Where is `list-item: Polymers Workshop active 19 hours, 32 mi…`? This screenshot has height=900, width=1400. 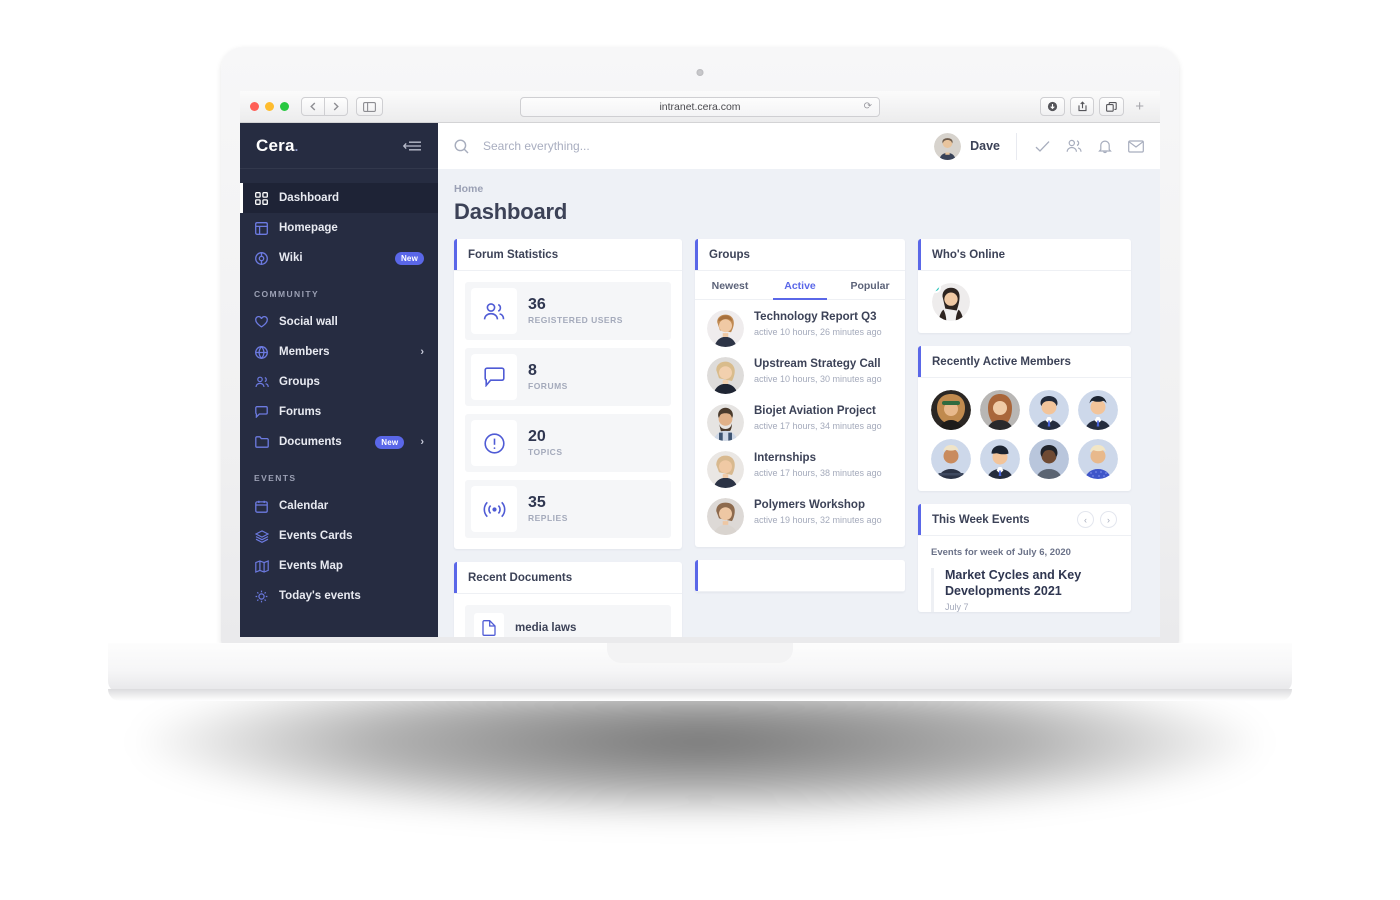 list-item: Polymers Workshop active 19 hours, 32 mi… is located at coordinates (800, 516).